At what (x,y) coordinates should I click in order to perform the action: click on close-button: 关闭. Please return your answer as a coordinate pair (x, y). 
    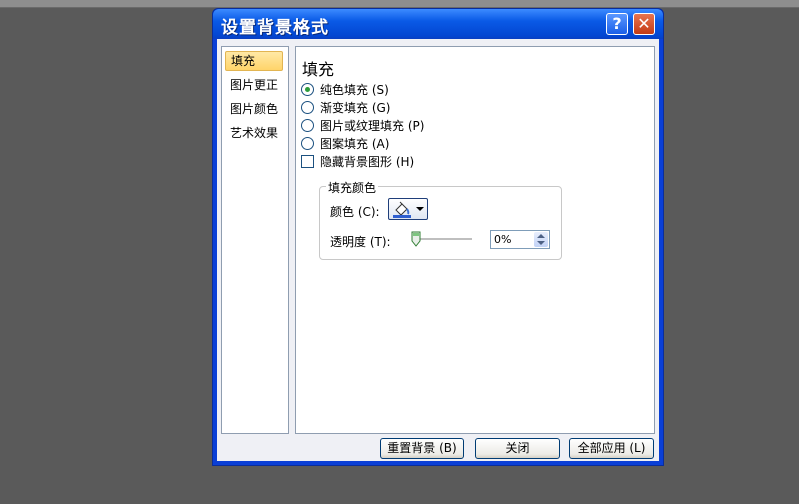
    Looking at the image, I should click on (517, 448).